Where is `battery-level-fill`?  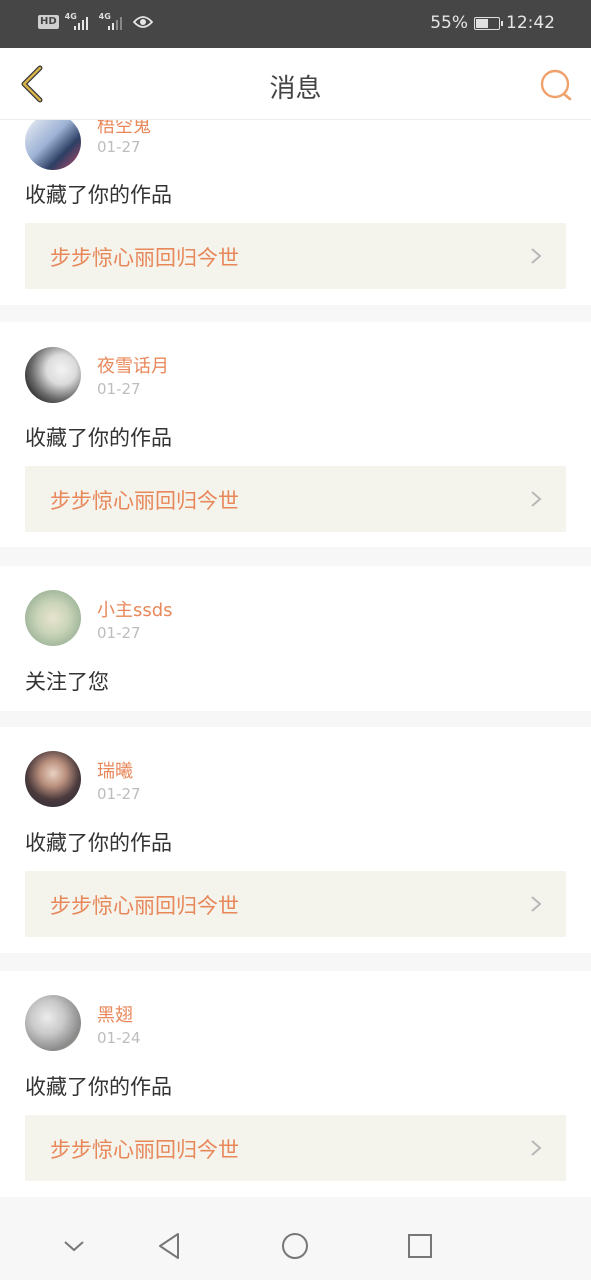
battery-level-fill is located at coordinates (482, 23).